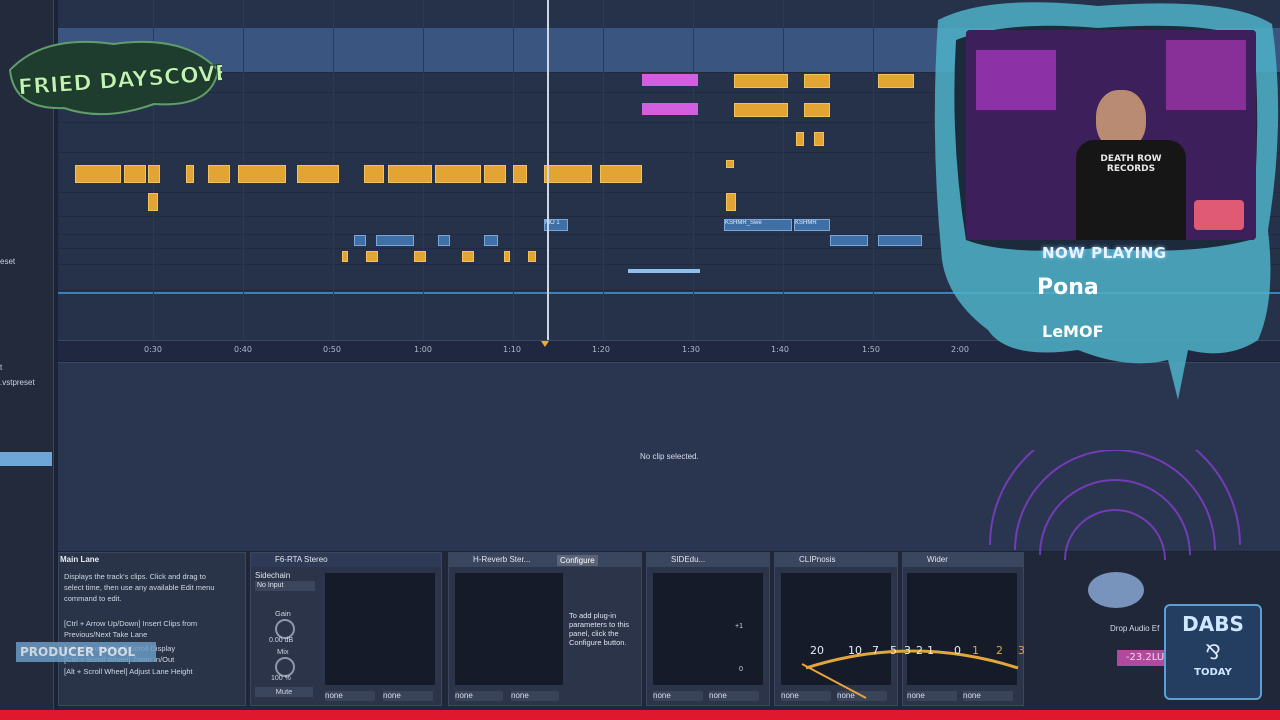 This screenshot has width=1280, height=720. Describe the element at coordinates (739, 626) in the screenshot. I see `scale-top-label: +1` at that location.